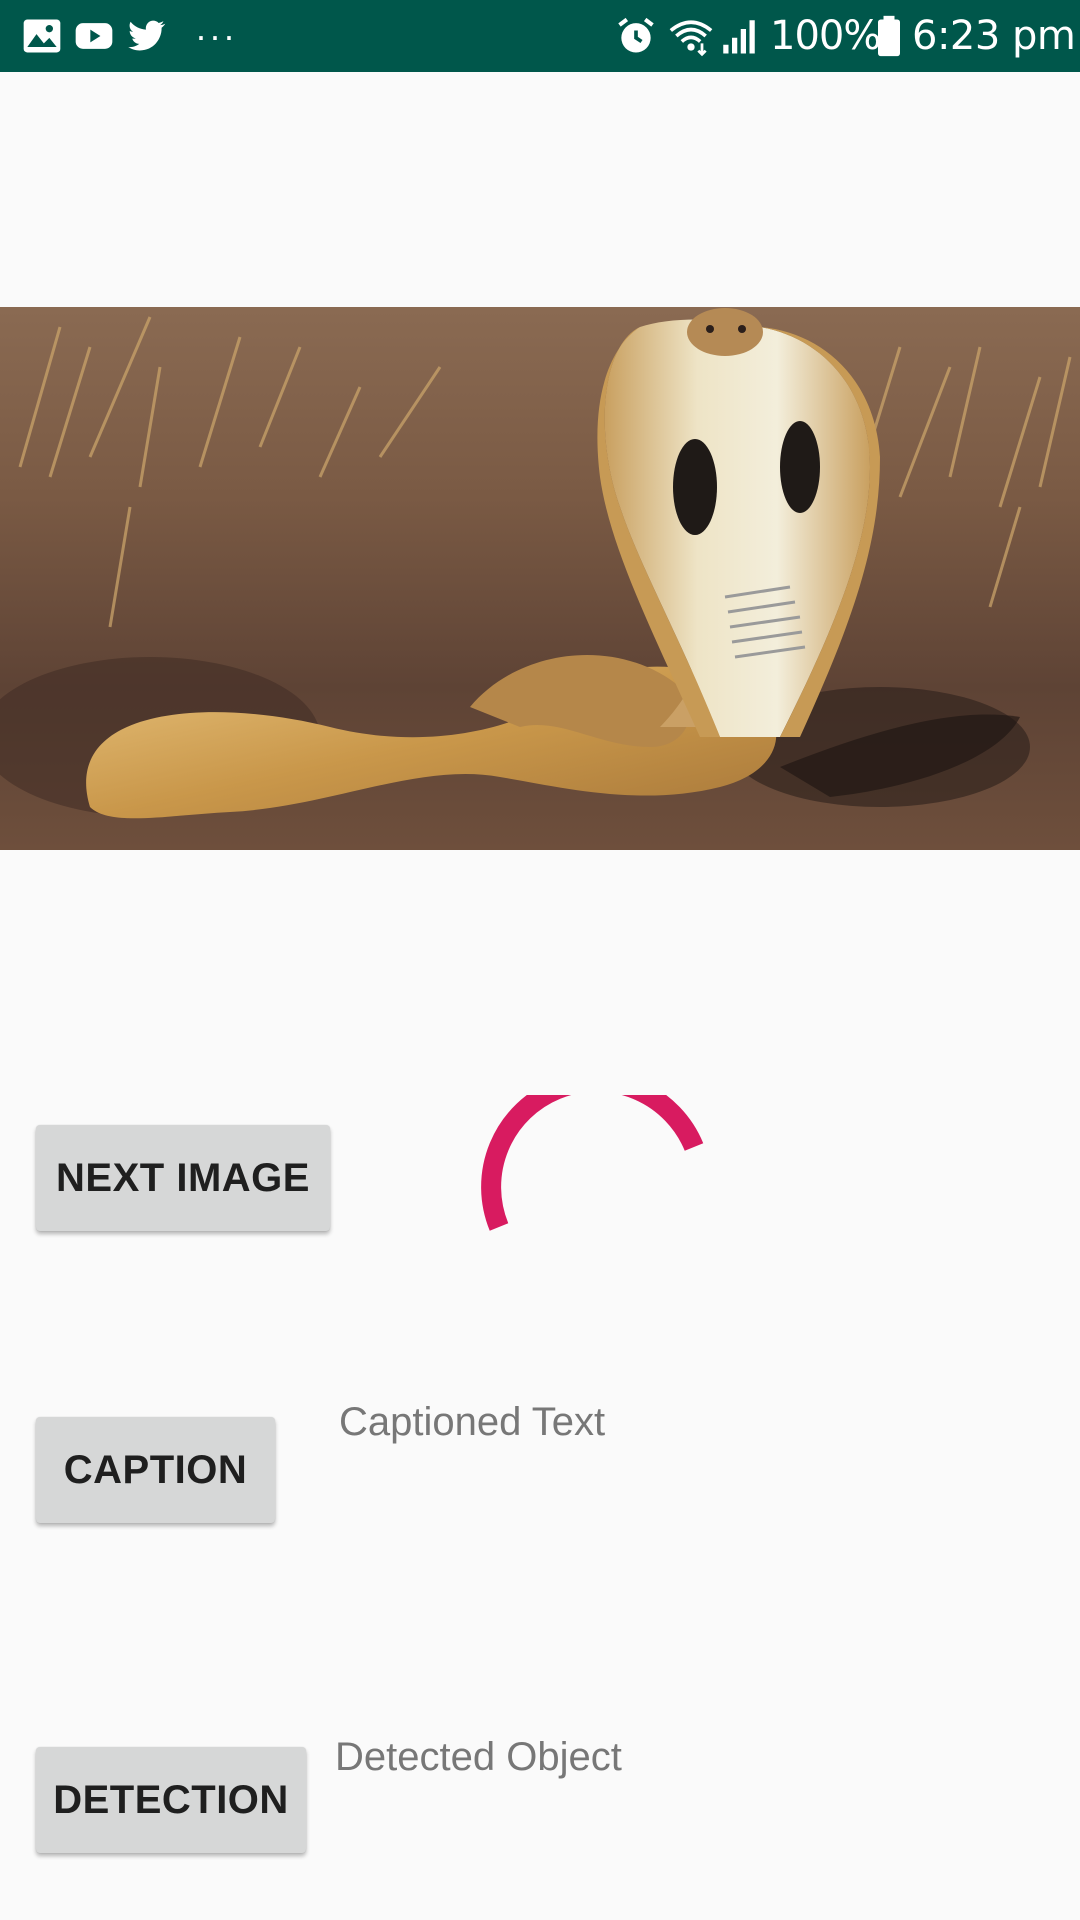 Image resolution: width=1080 pixels, height=1920 pixels. What do you see at coordinates (889, 36) in the screenshot?
I see `battery-icon` at bounding box center [889, 36].